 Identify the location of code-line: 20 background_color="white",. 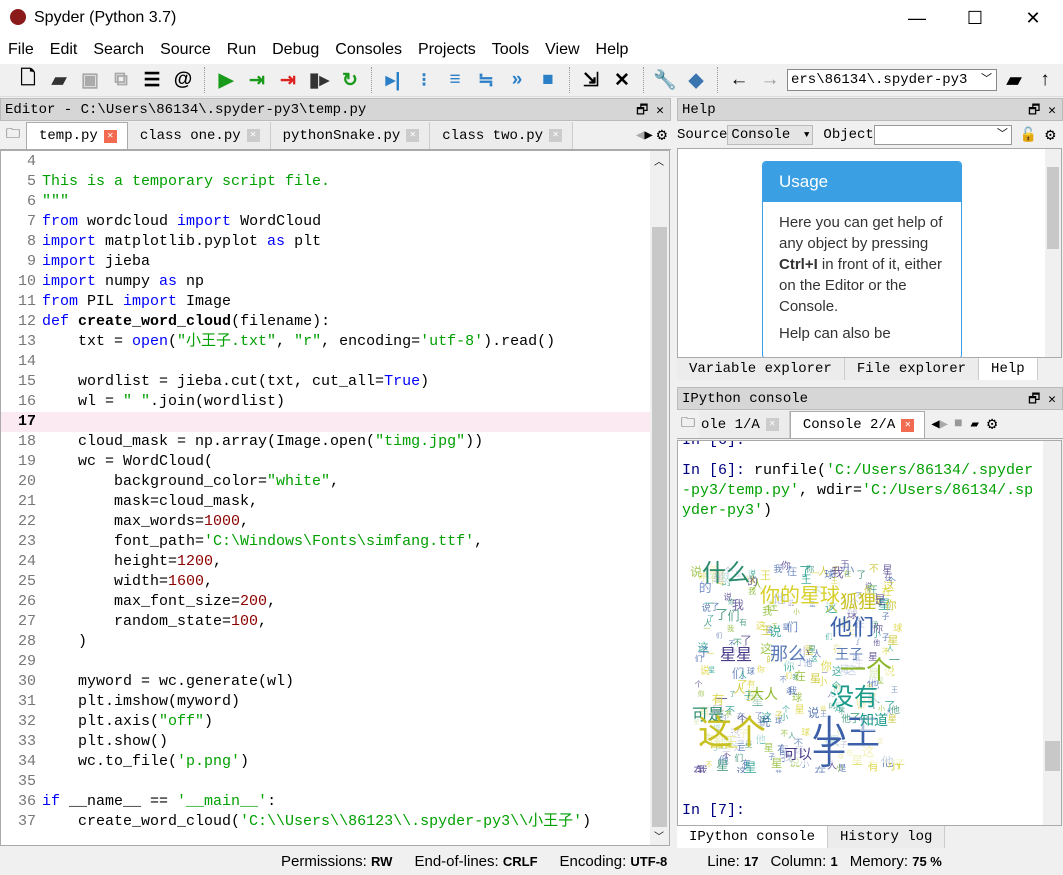
(335, 482).